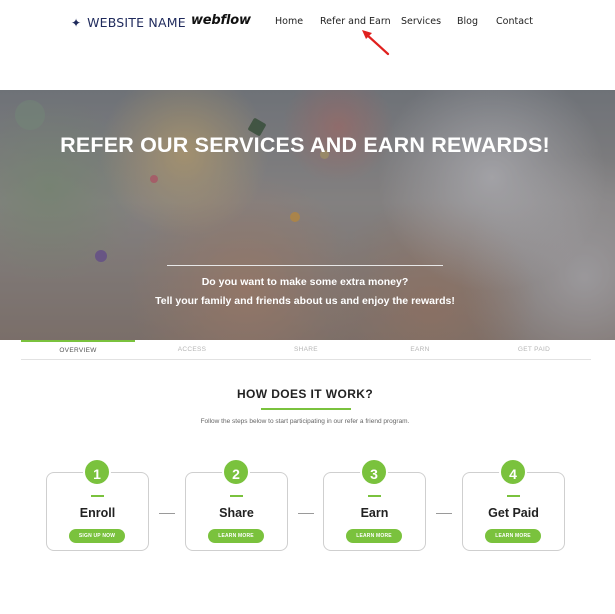  Describe the element at coordinates (513, 472) in the screenshot. I see `step-number-badge: 4` at that location.